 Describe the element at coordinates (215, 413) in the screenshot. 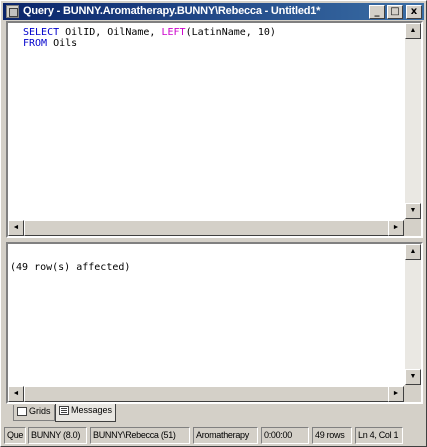

I see `result-tabs: Grids Messages` at that location.